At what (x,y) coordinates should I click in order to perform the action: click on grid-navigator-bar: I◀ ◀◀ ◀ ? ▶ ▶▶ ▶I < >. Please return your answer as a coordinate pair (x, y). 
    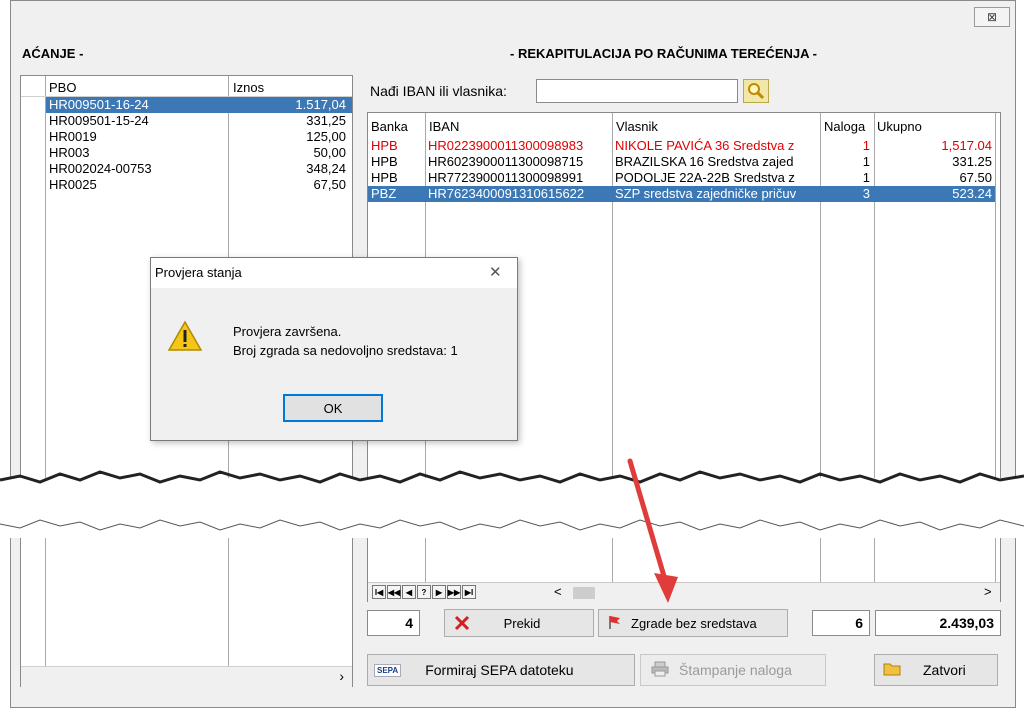
    Looking at the image, I should click on (684, 592).